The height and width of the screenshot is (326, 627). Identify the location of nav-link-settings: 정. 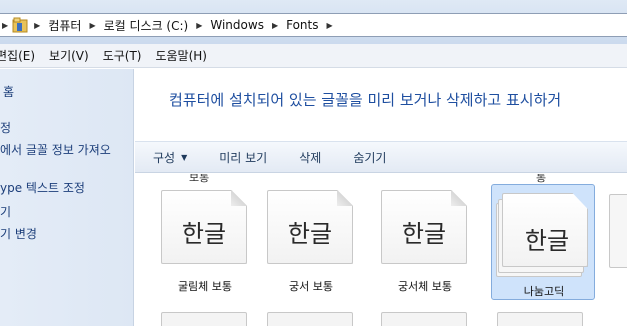
(5, 127).